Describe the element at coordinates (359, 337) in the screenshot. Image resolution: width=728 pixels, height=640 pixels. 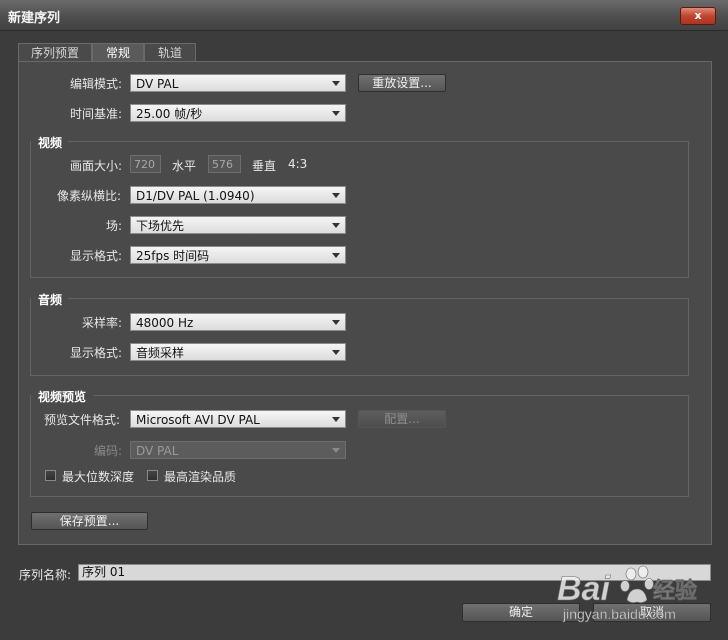
I see `audio-group` at that location.